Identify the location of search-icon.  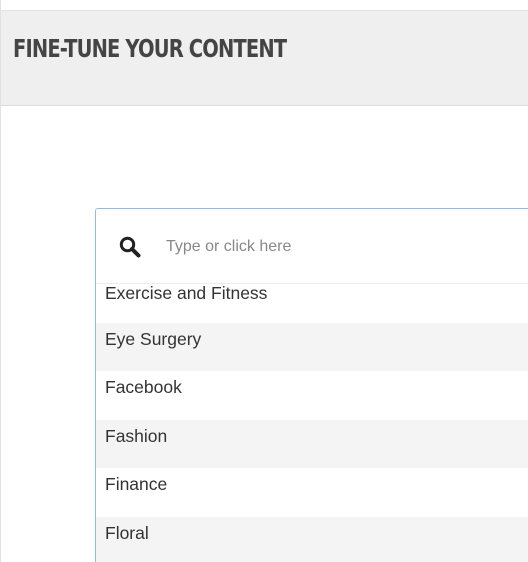
(130, 247).